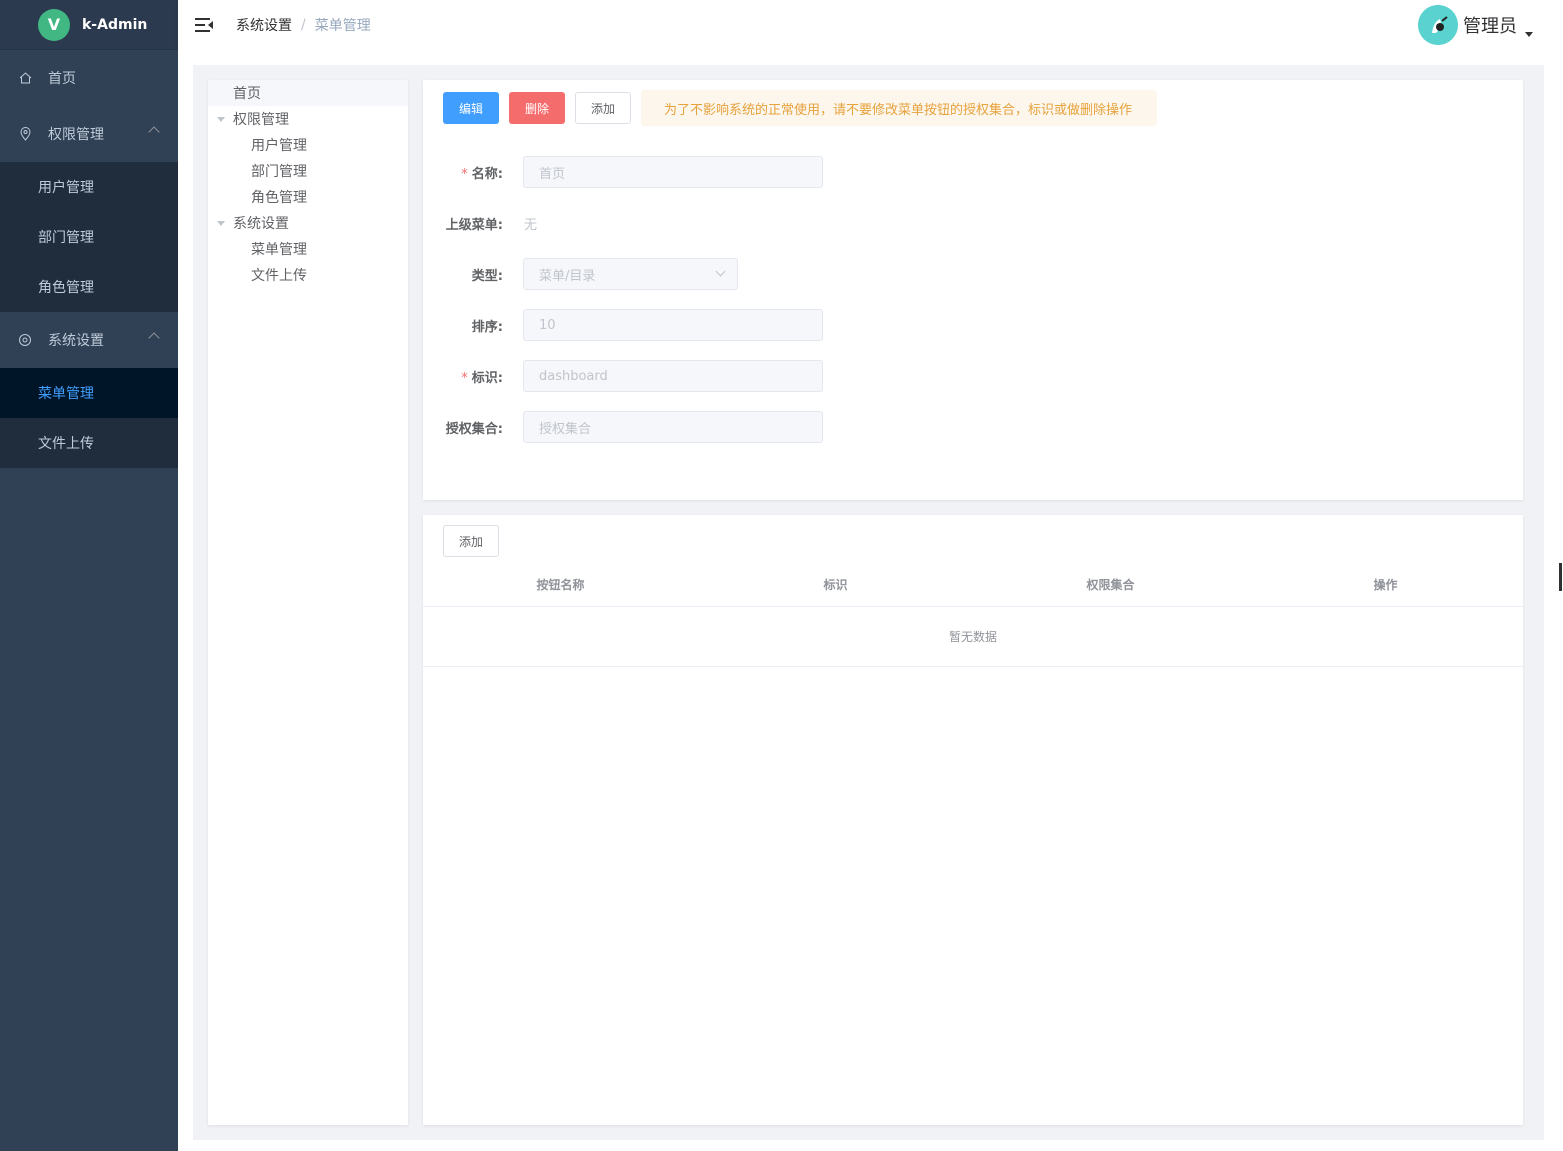  Describe the element at coordinates (1385, 585) in the screenshot. I see `column-actions: 操作` at that location.